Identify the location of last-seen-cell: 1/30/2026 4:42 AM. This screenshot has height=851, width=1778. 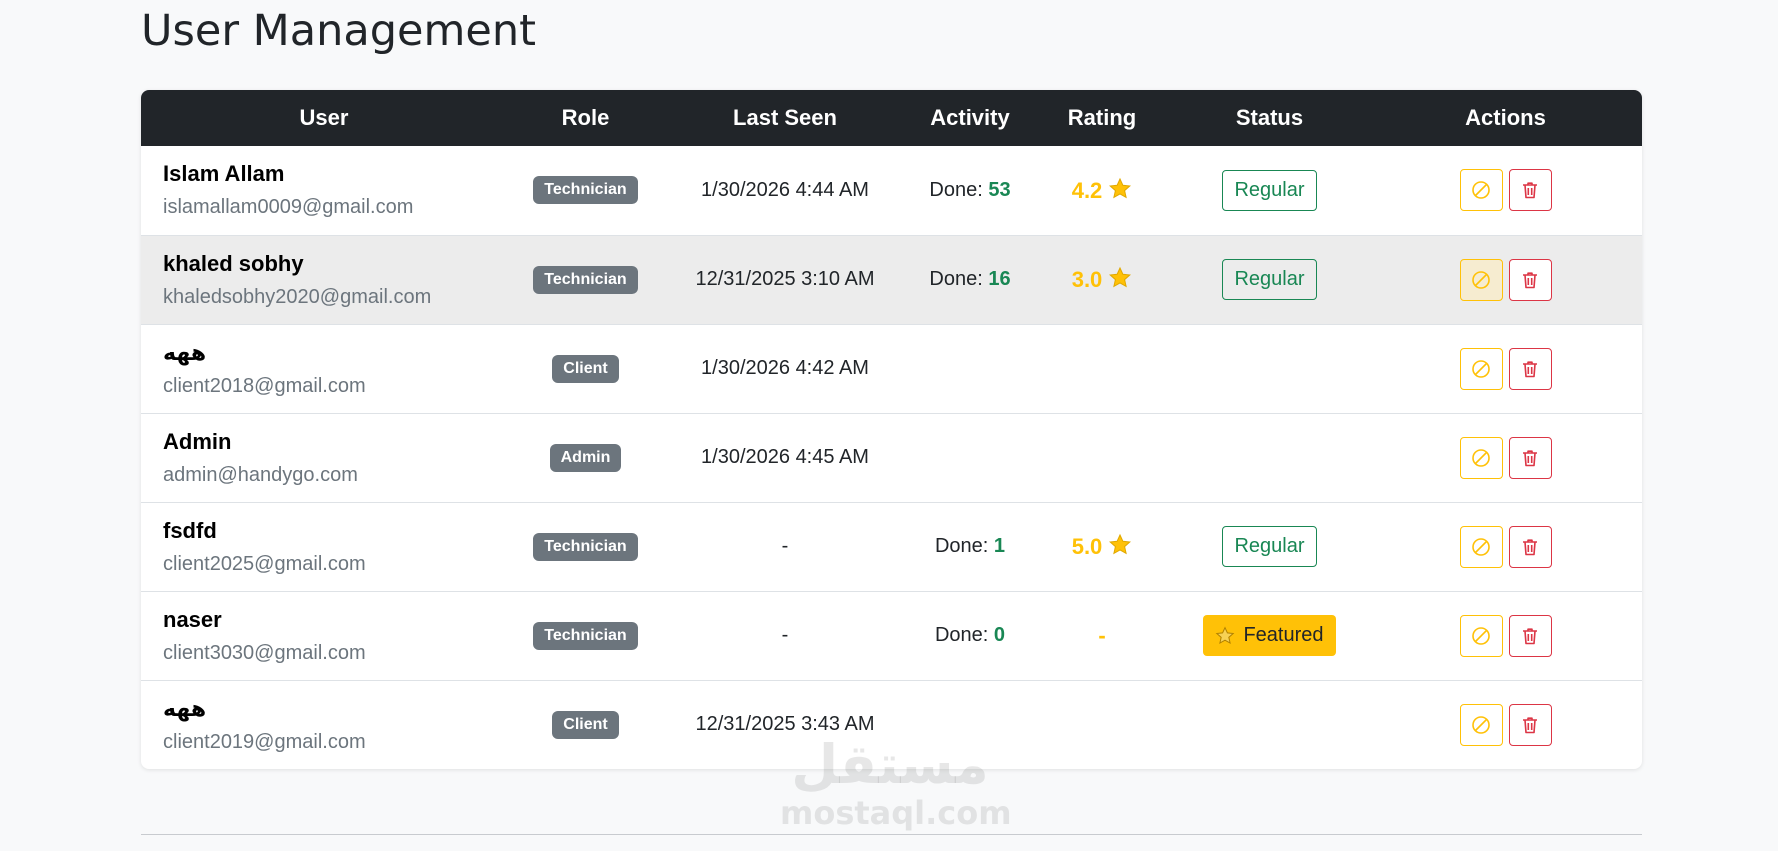
(785, 368).